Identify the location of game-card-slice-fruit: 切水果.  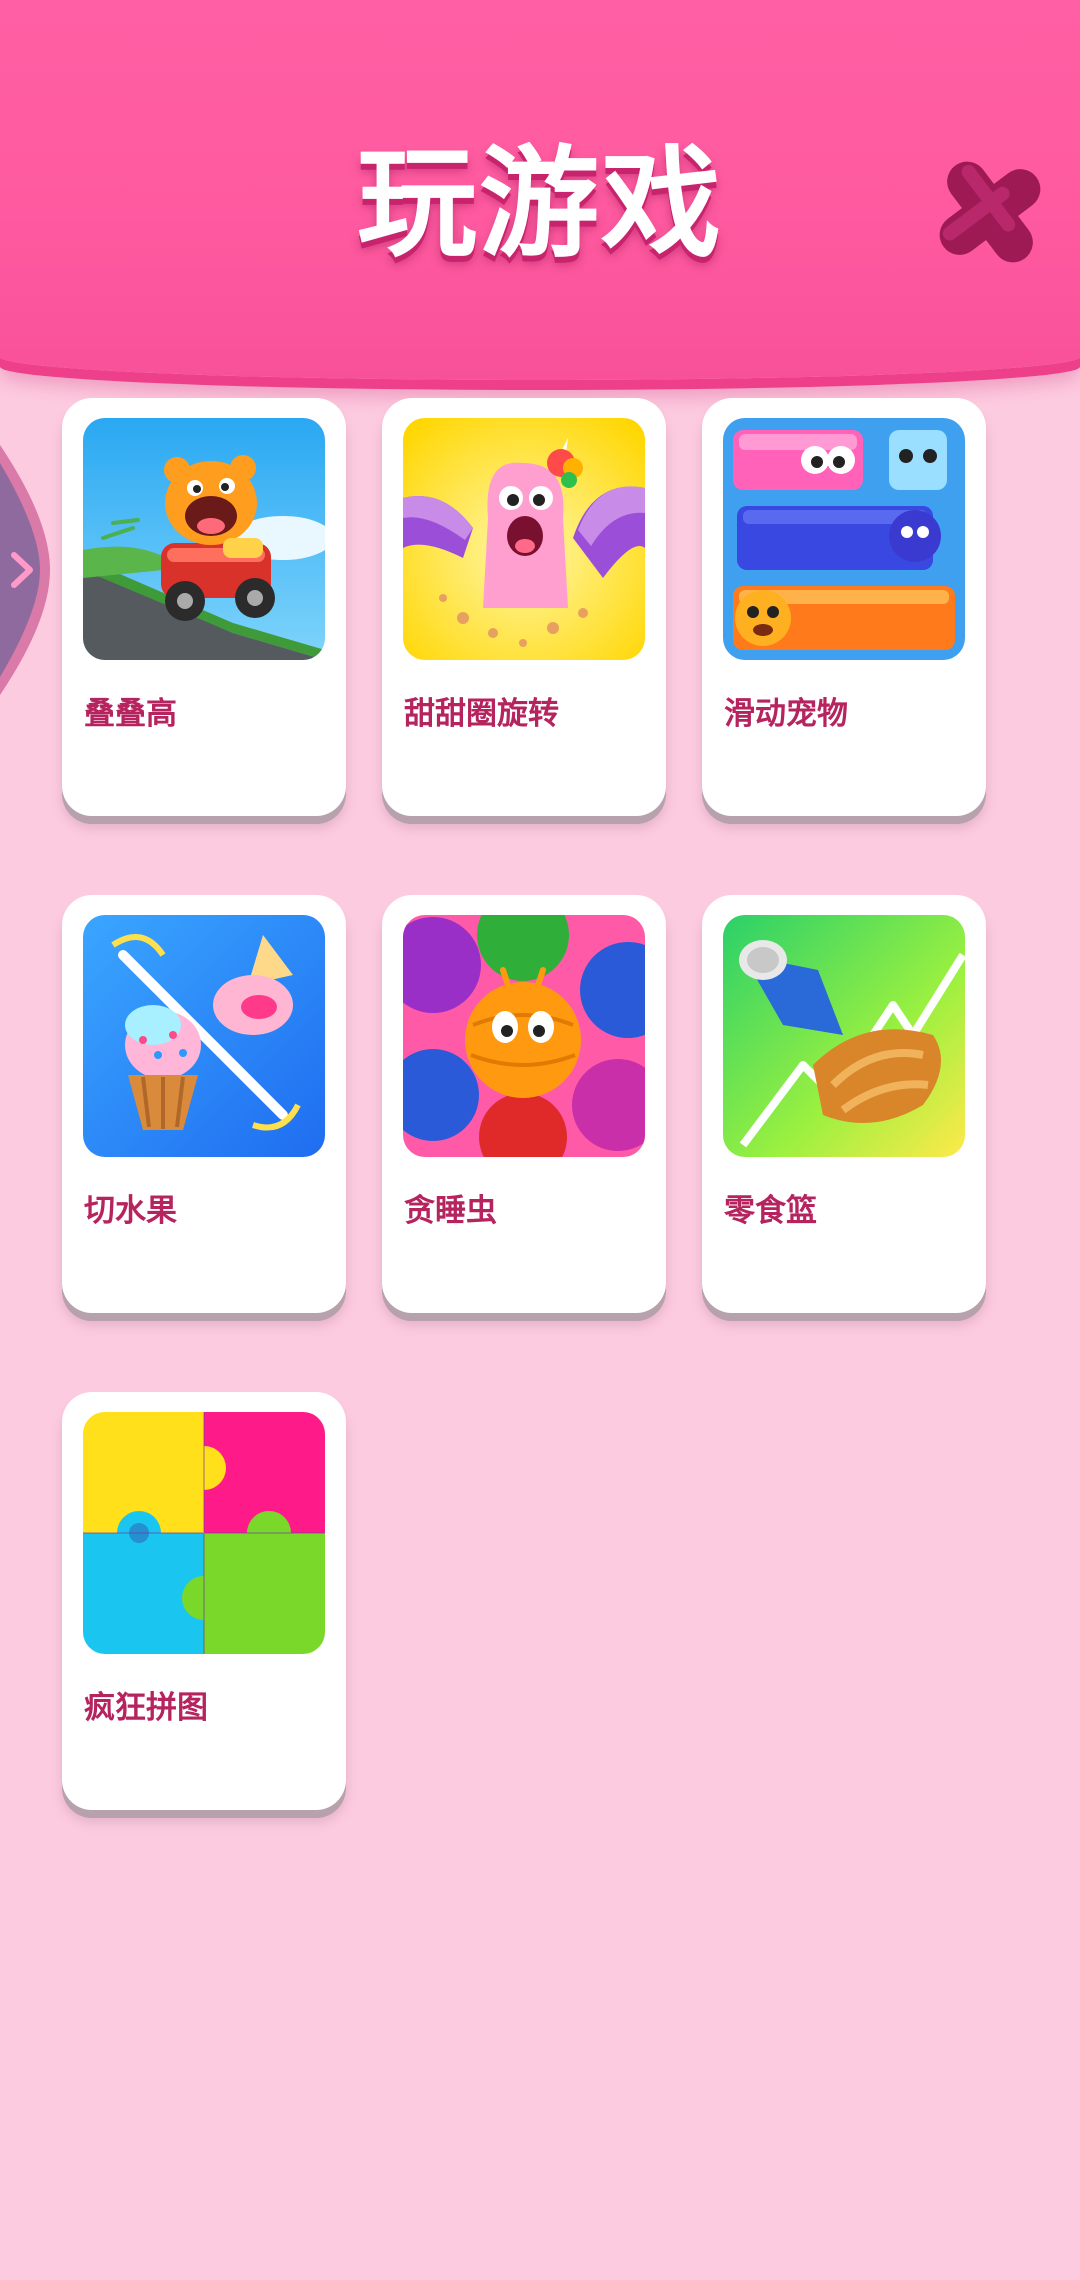
(204, 1104).